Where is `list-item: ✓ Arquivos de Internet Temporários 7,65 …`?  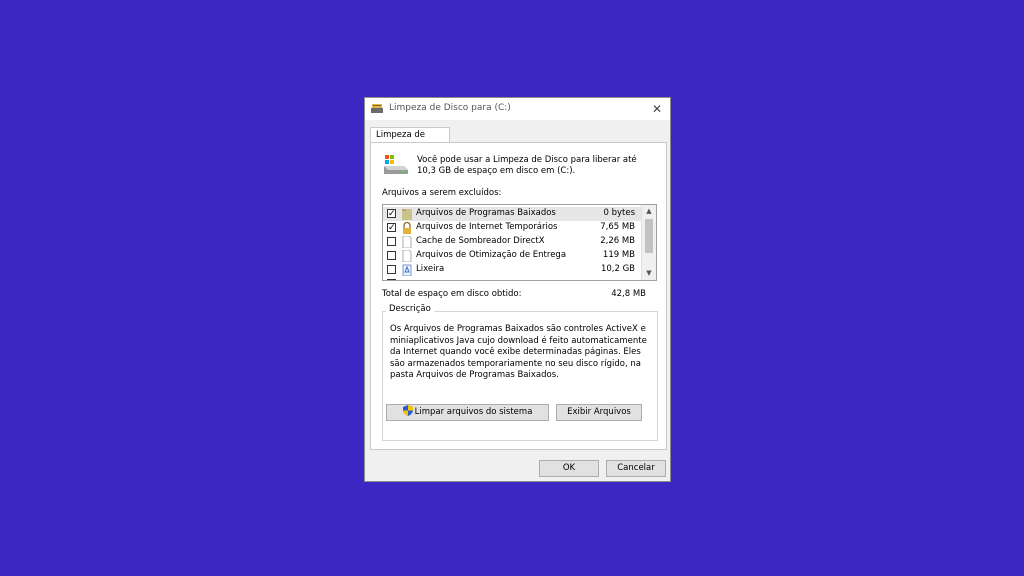
list-item: ✓ Arquivos de Internet Temporários 7,65 … is located at coordinates (512, 228).